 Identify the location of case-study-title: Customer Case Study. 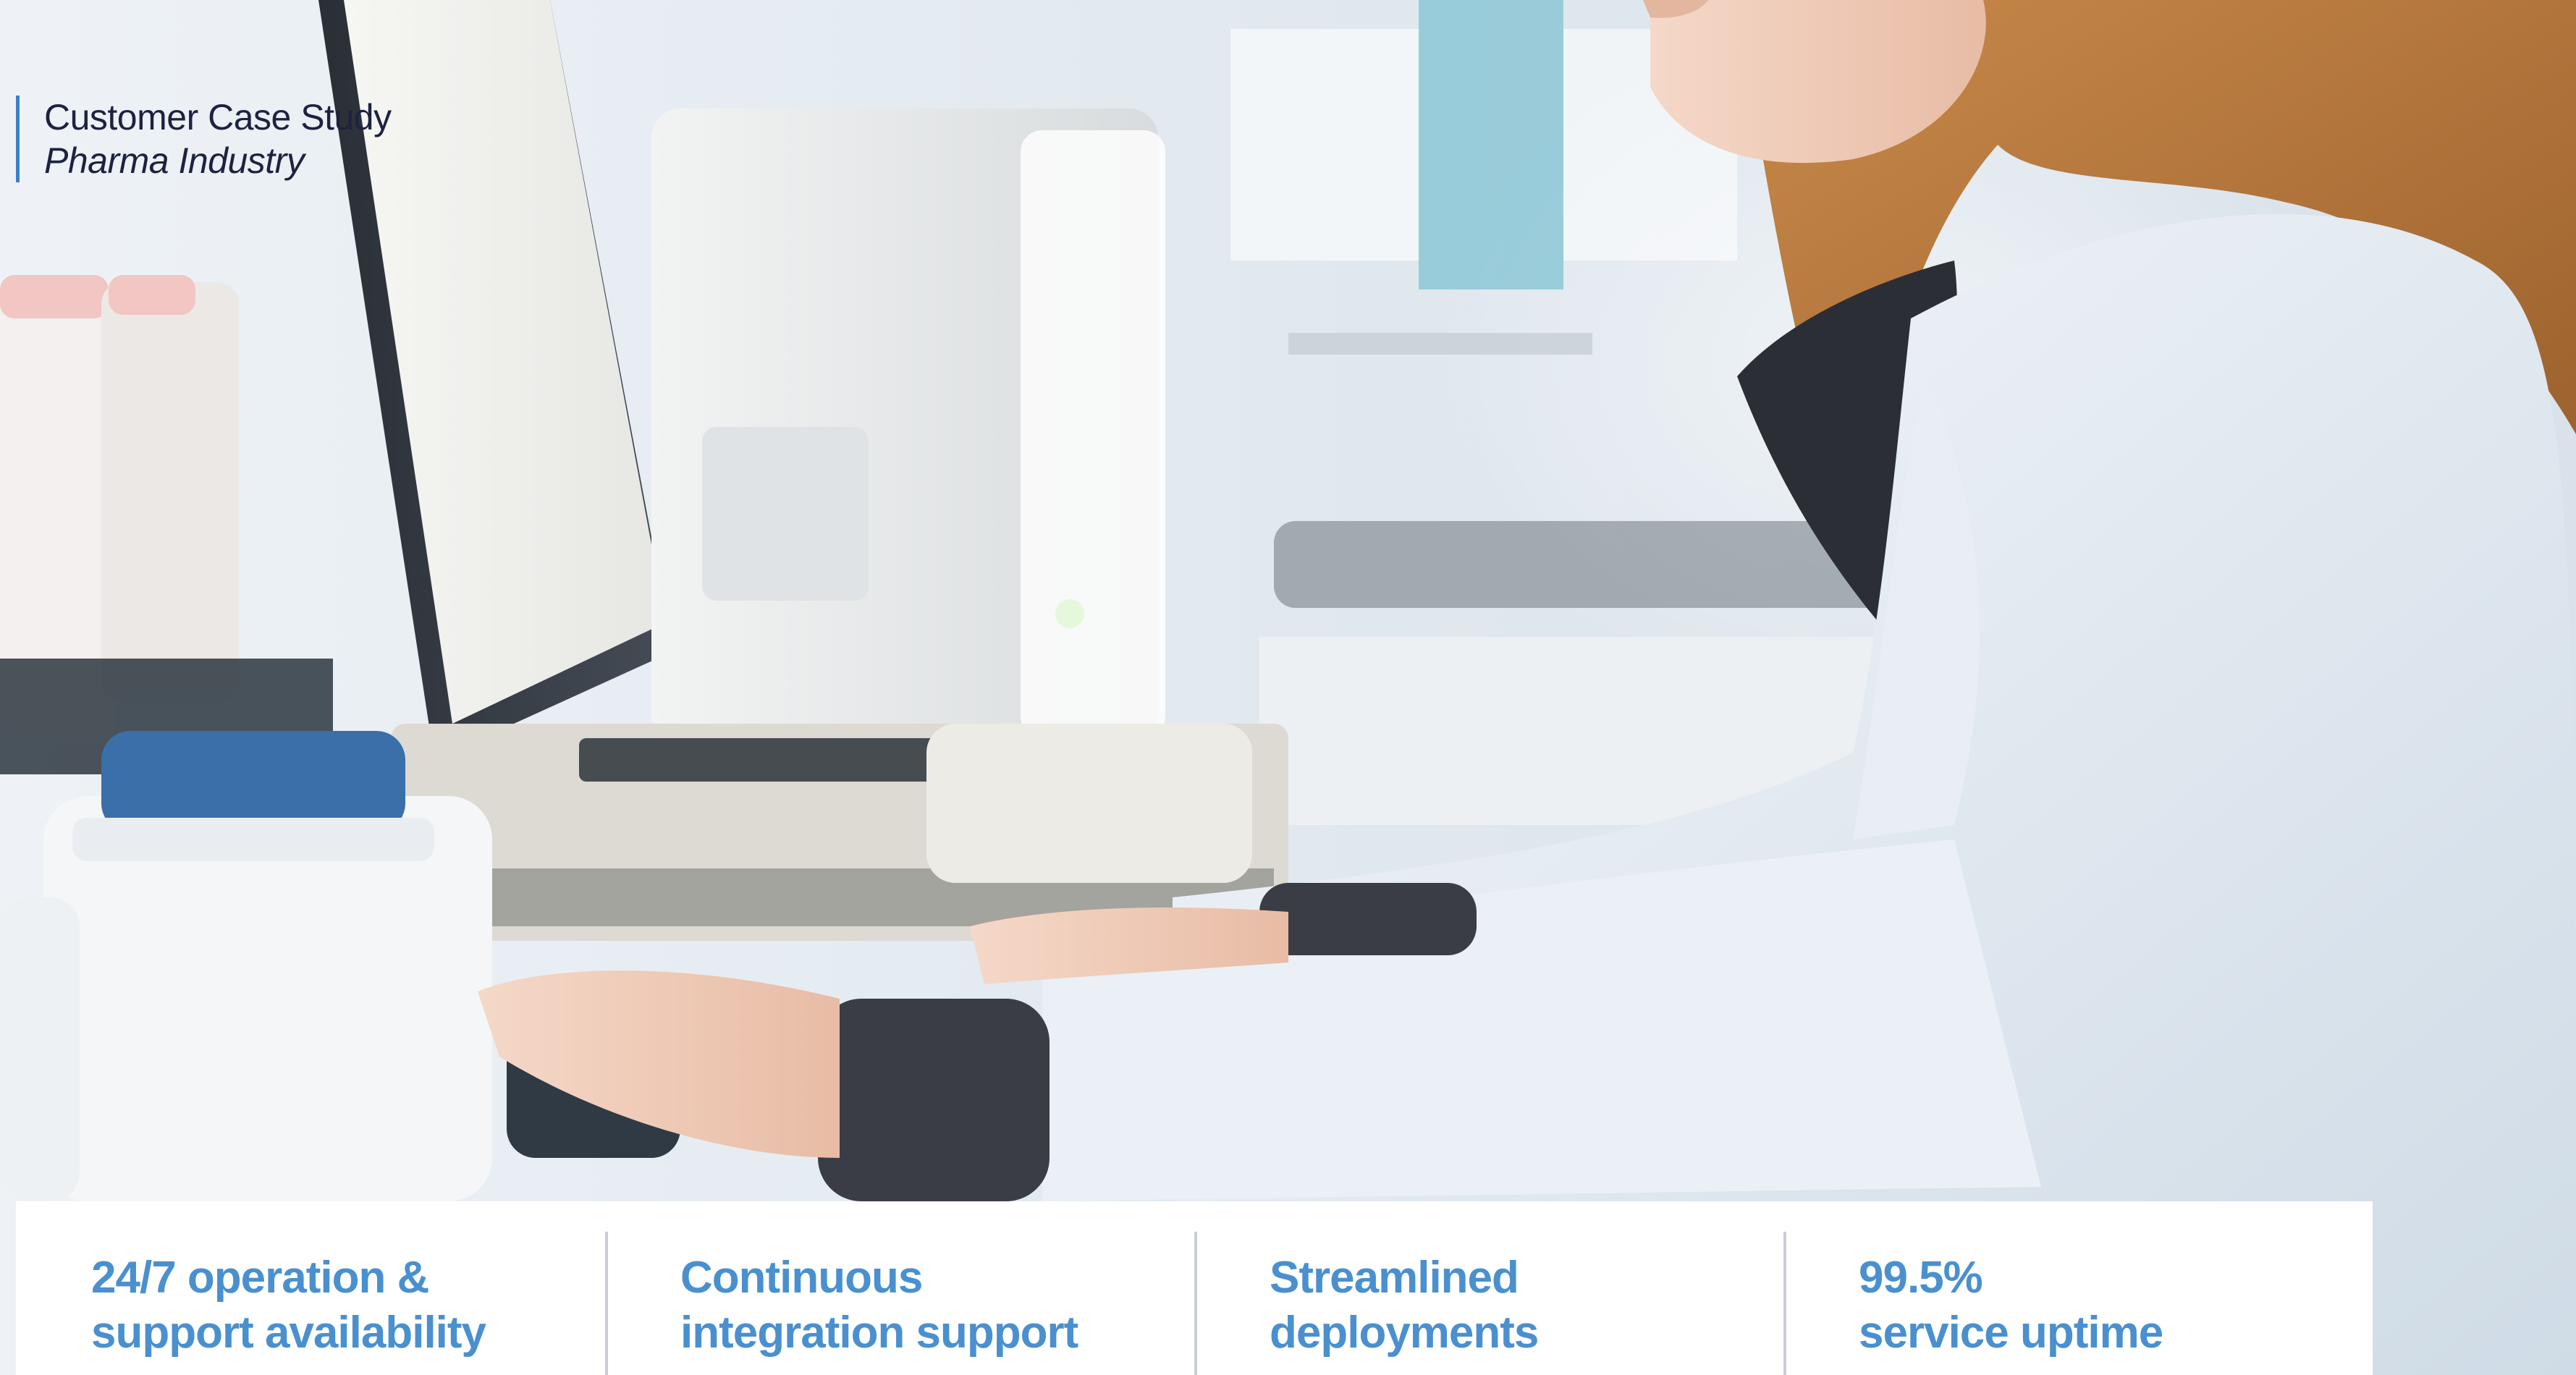
(218, 118).